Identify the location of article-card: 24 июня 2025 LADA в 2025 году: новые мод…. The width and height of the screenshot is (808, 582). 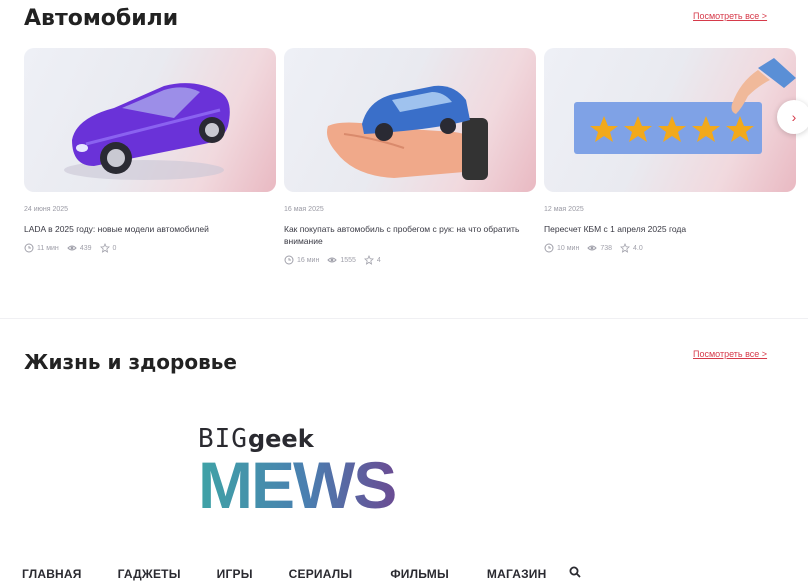
(150, 150).